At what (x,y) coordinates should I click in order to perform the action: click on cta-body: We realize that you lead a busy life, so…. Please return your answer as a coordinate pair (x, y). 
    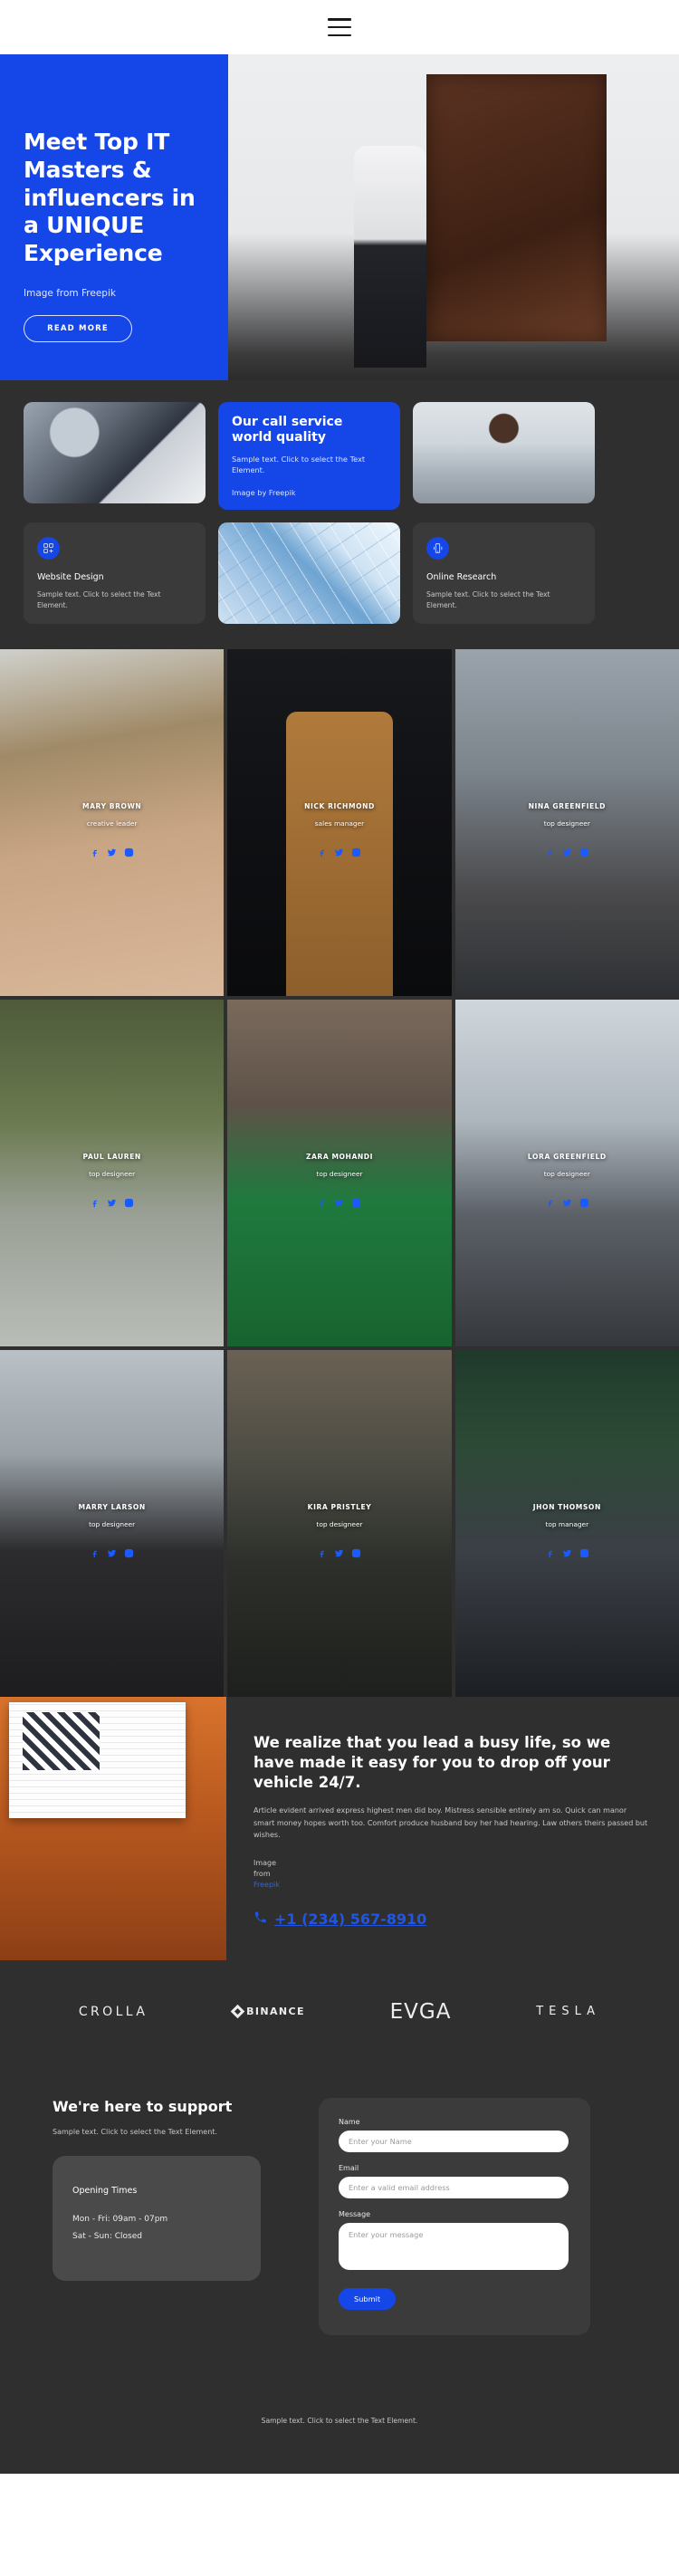
    Looking at the image, I should click on (452, 1828).